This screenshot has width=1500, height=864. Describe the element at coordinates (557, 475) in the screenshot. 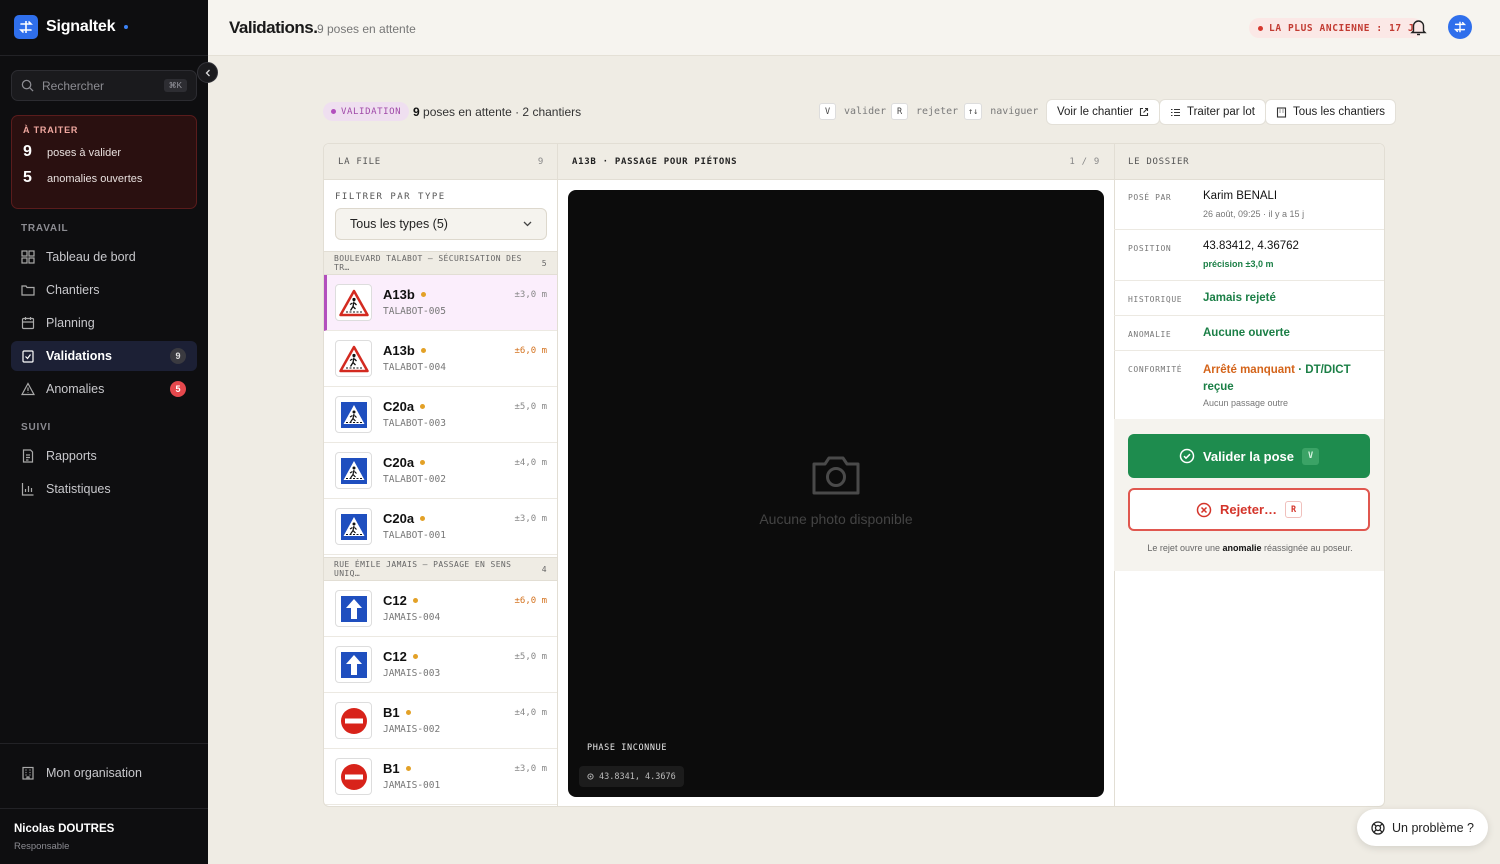

I see `divider` at that location.